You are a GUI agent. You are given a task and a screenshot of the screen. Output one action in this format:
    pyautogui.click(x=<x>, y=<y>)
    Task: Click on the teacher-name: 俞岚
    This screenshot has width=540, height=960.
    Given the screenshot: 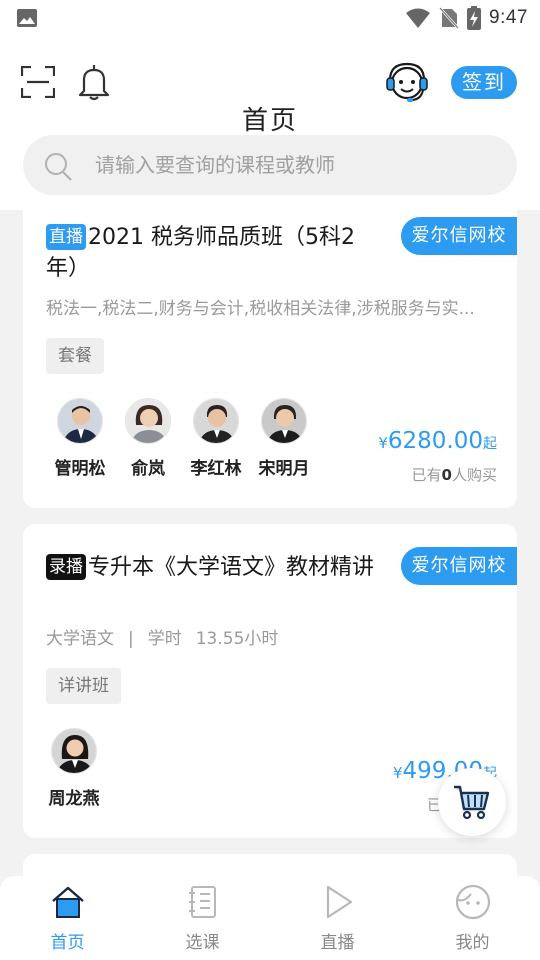 What is the action you would take?
    pyautogui.click(x=148, y=469)
    